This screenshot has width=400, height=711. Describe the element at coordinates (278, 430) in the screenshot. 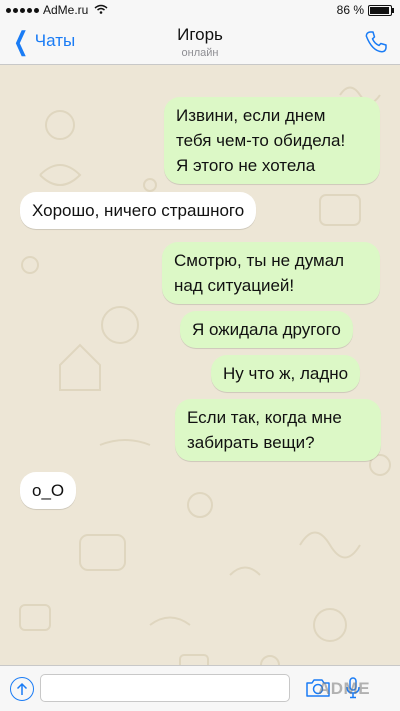

I see `message-bubble-outgoing: Если так, когда мне забирать вещи?` at that location.